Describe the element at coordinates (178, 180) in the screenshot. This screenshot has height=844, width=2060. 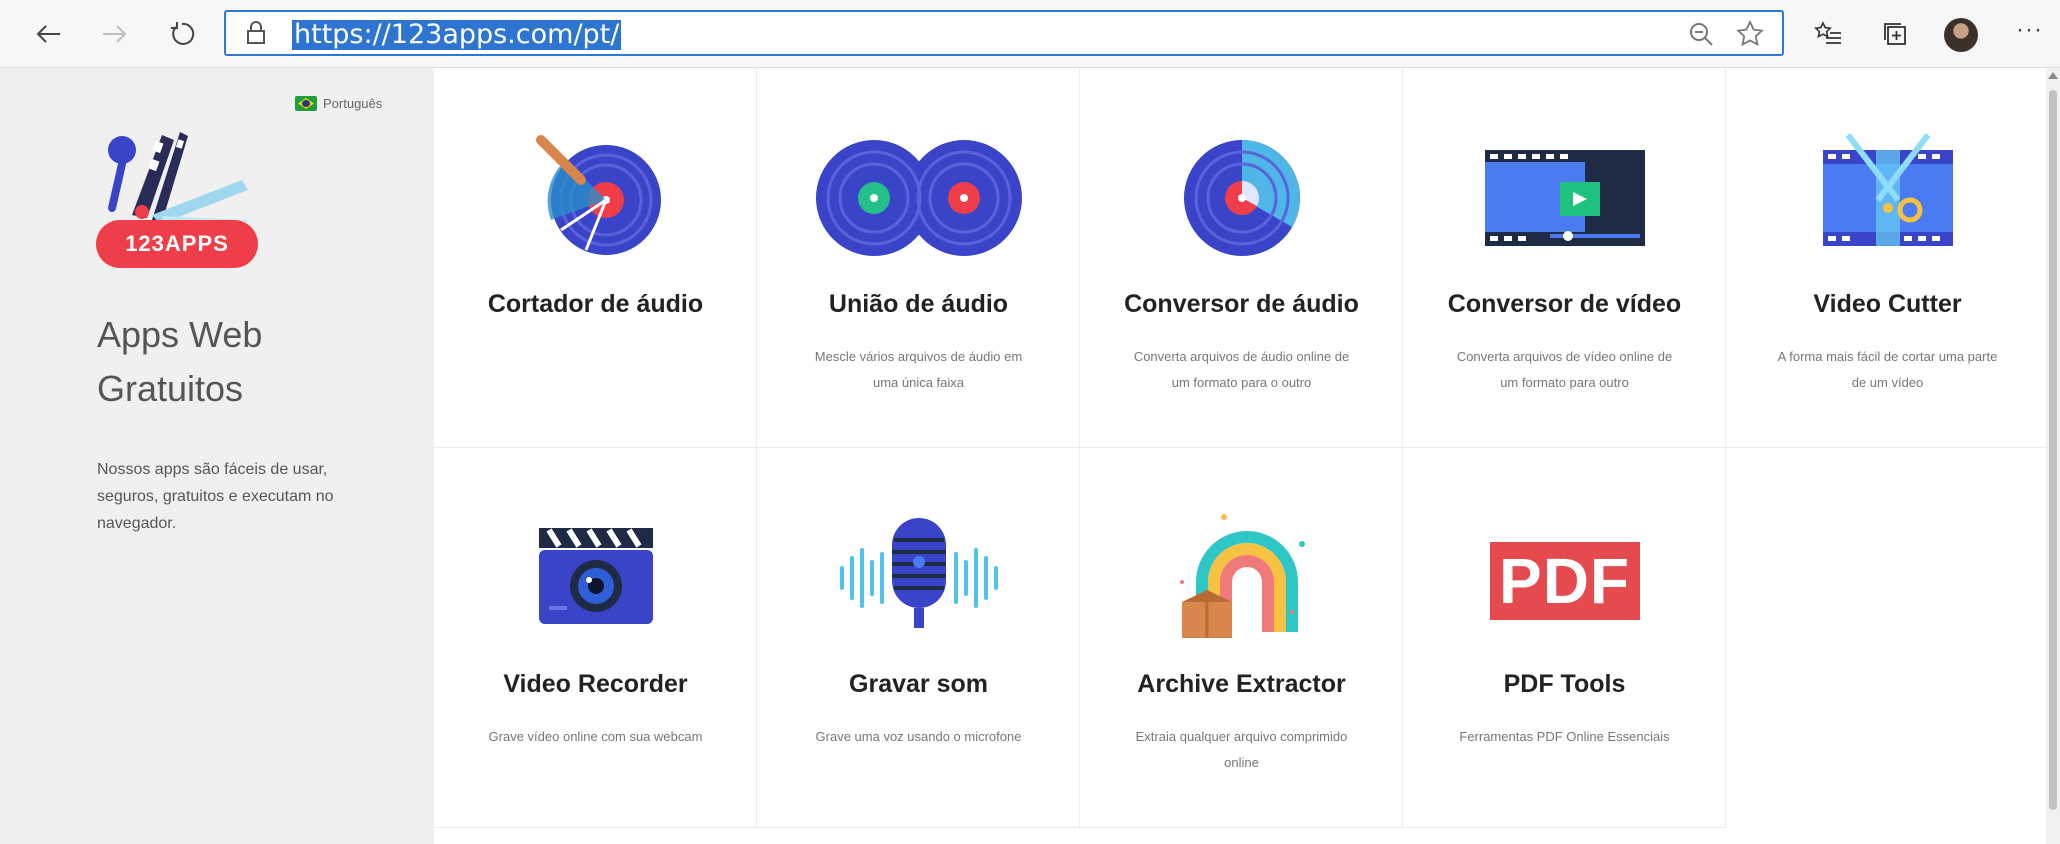
I see `swiss-knife-logo-icon` at that location.